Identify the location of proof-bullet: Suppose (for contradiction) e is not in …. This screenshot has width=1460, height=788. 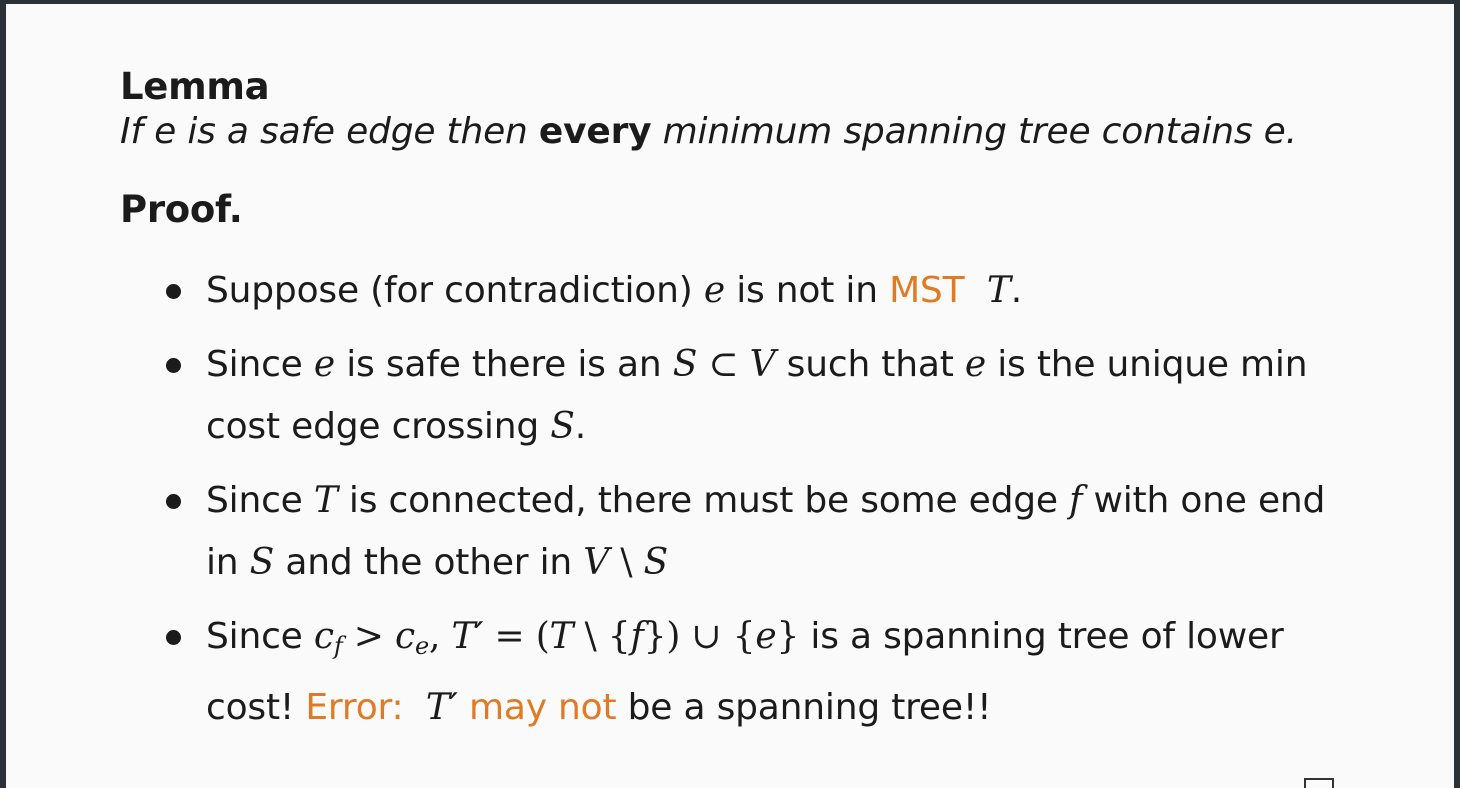
(746, 291).